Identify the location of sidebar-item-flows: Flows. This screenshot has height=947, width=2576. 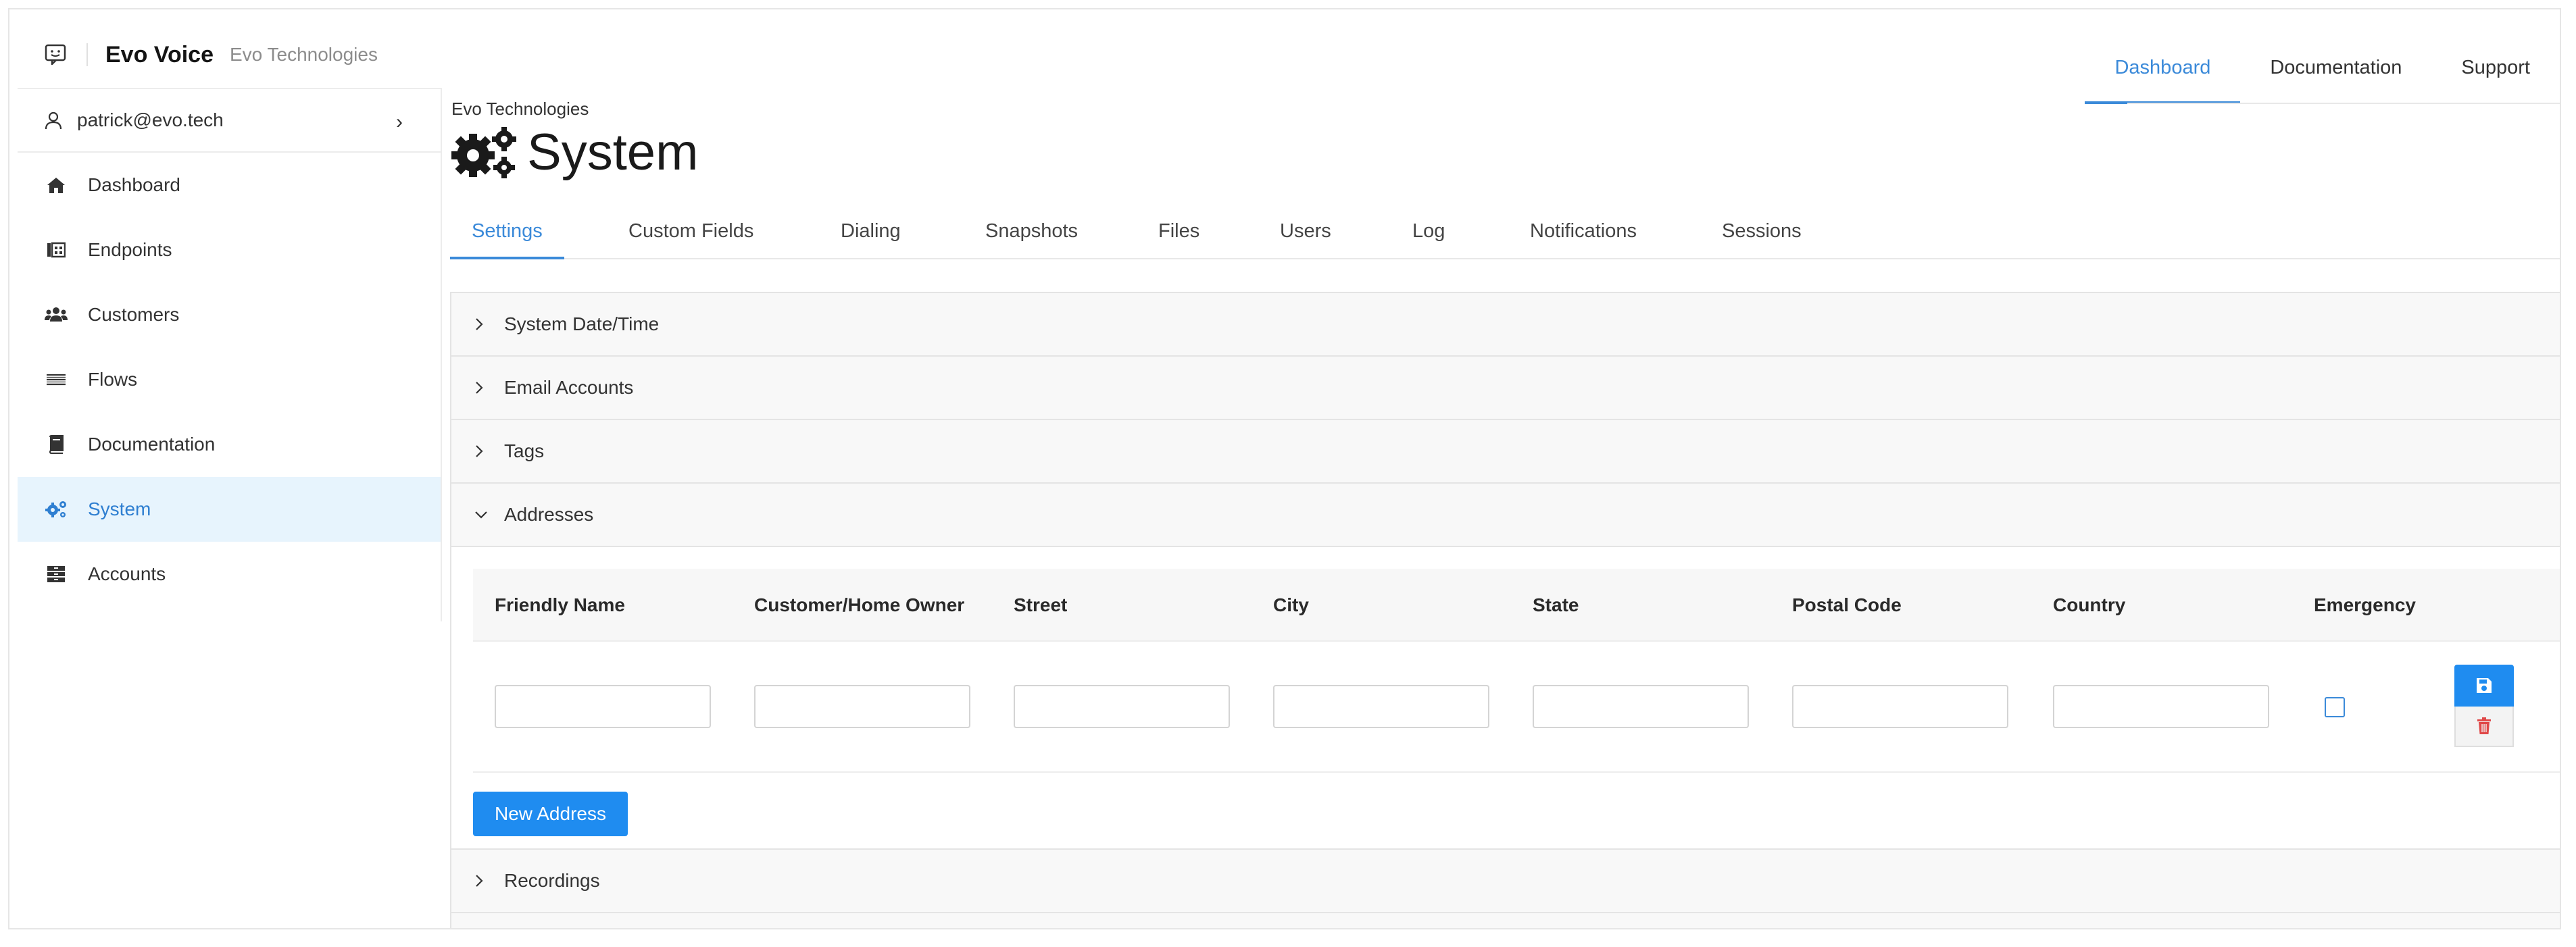
(230, 379).